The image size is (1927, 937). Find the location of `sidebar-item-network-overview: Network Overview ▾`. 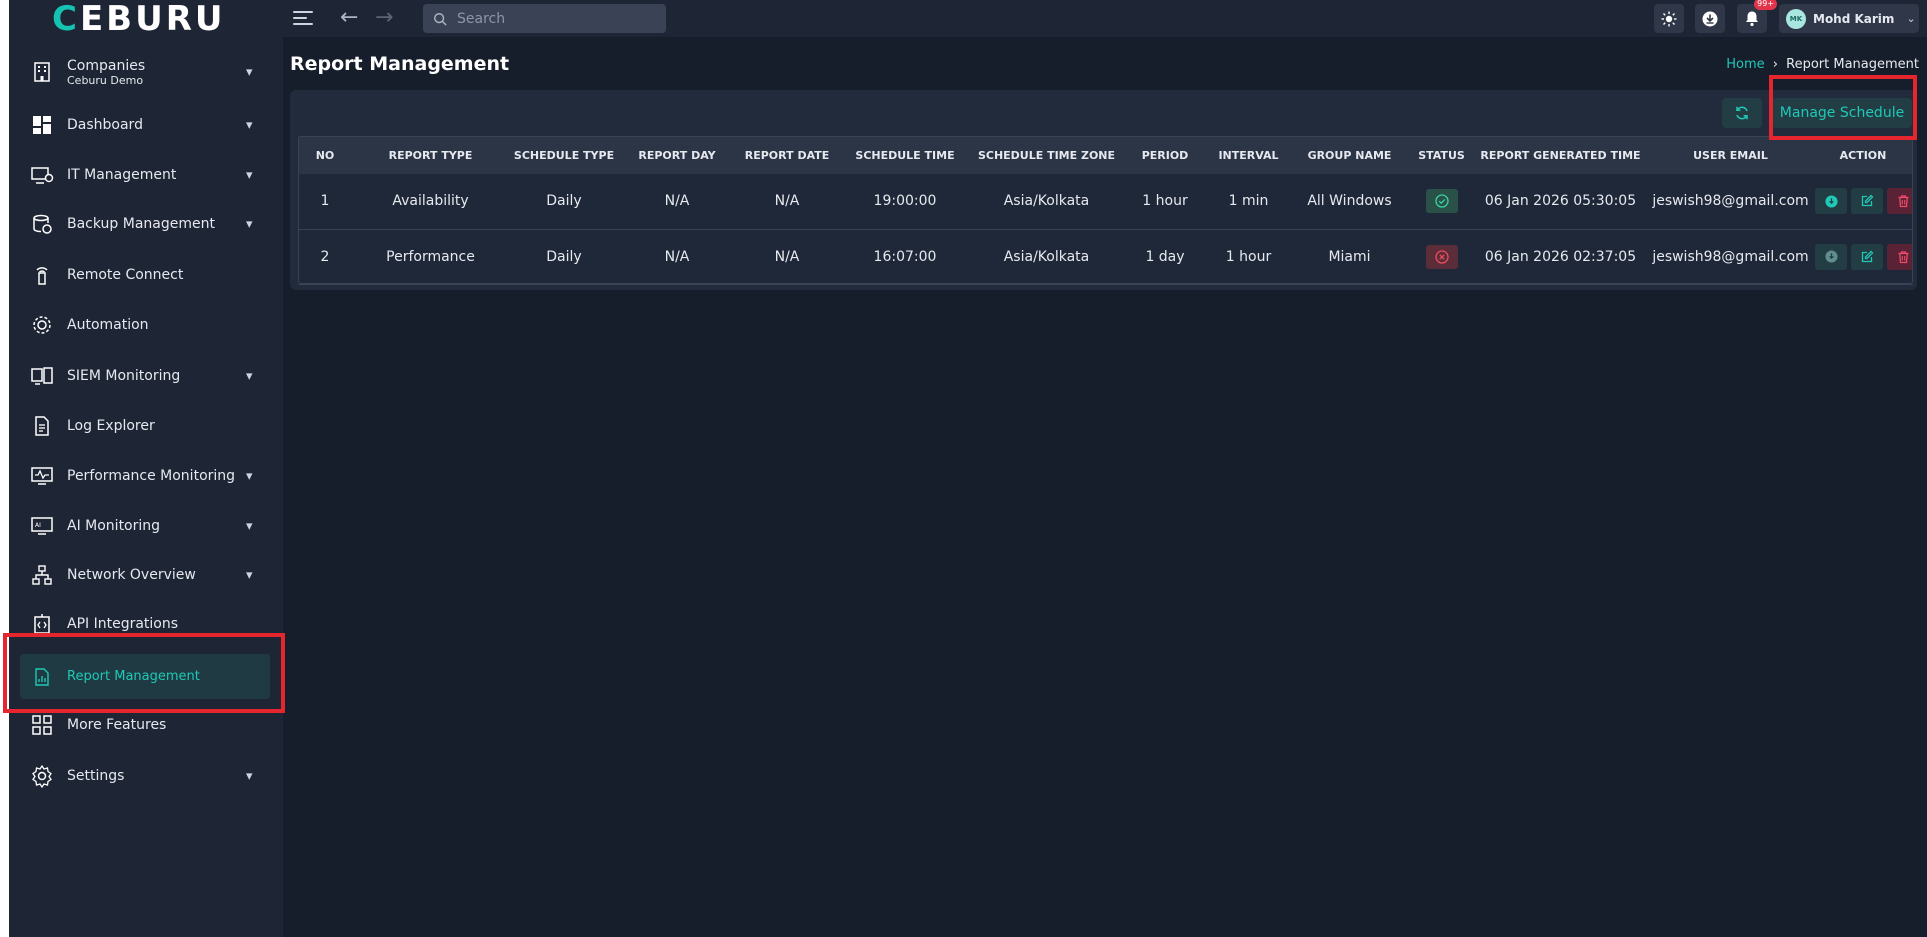

sidebar-item-network-overview: Network Overview ▾ is located at coordinates (145, 575).